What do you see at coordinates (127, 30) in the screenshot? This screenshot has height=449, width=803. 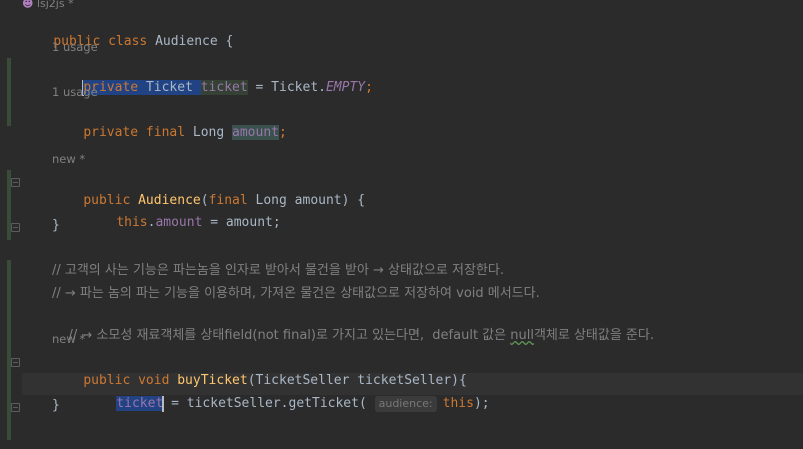 I see `code-line-class-decl: public class Audience {` at bounding box center [127, 30].